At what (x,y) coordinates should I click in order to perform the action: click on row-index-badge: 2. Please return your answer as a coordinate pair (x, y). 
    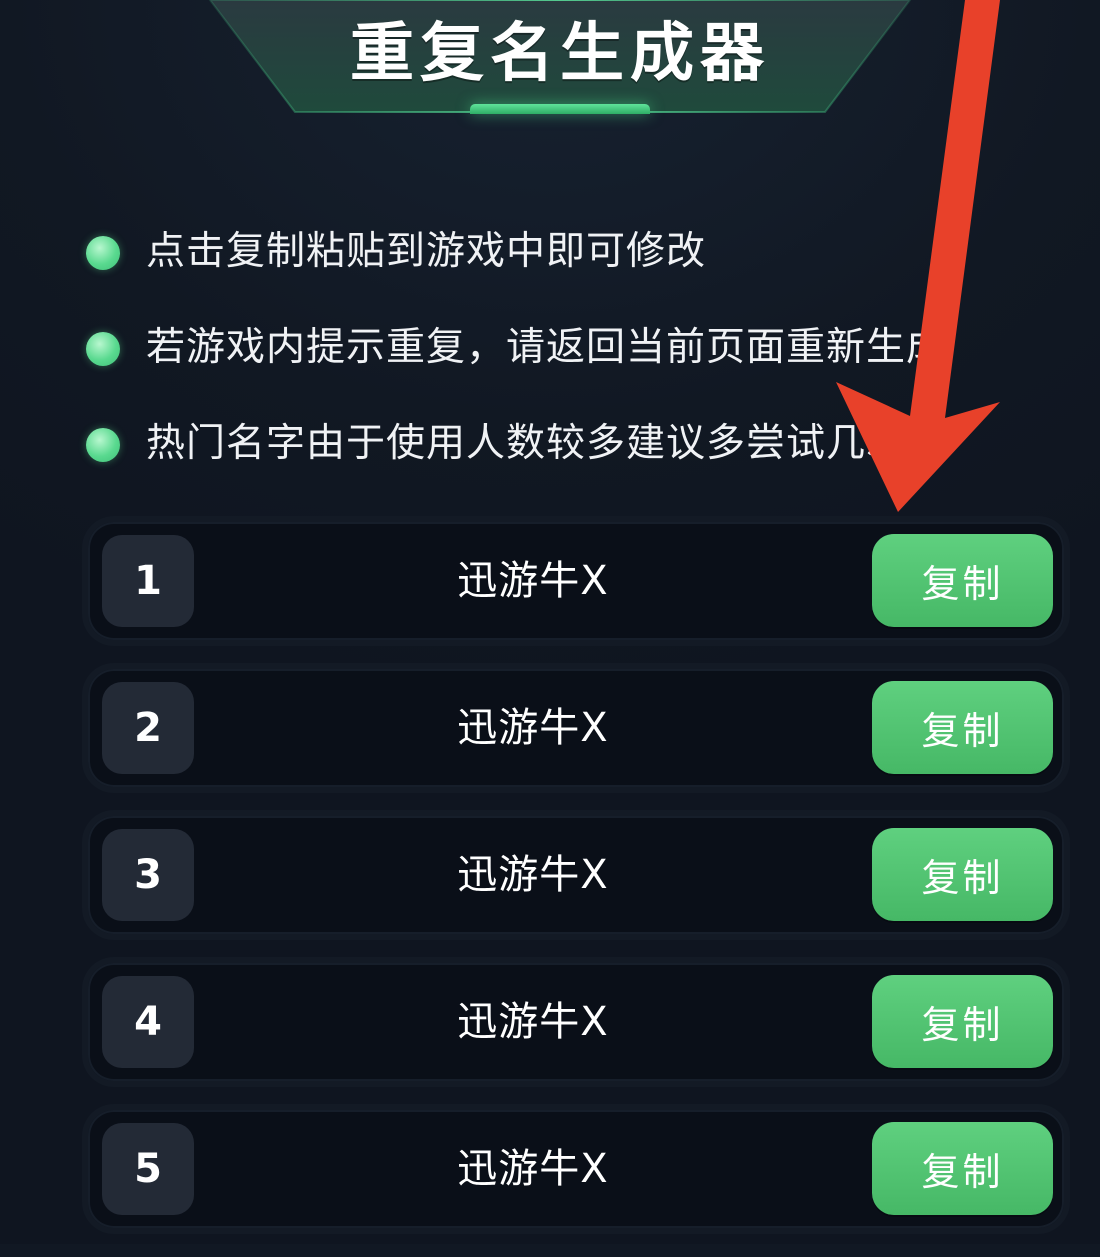
    Looking at the image, I should click on (148, 728).